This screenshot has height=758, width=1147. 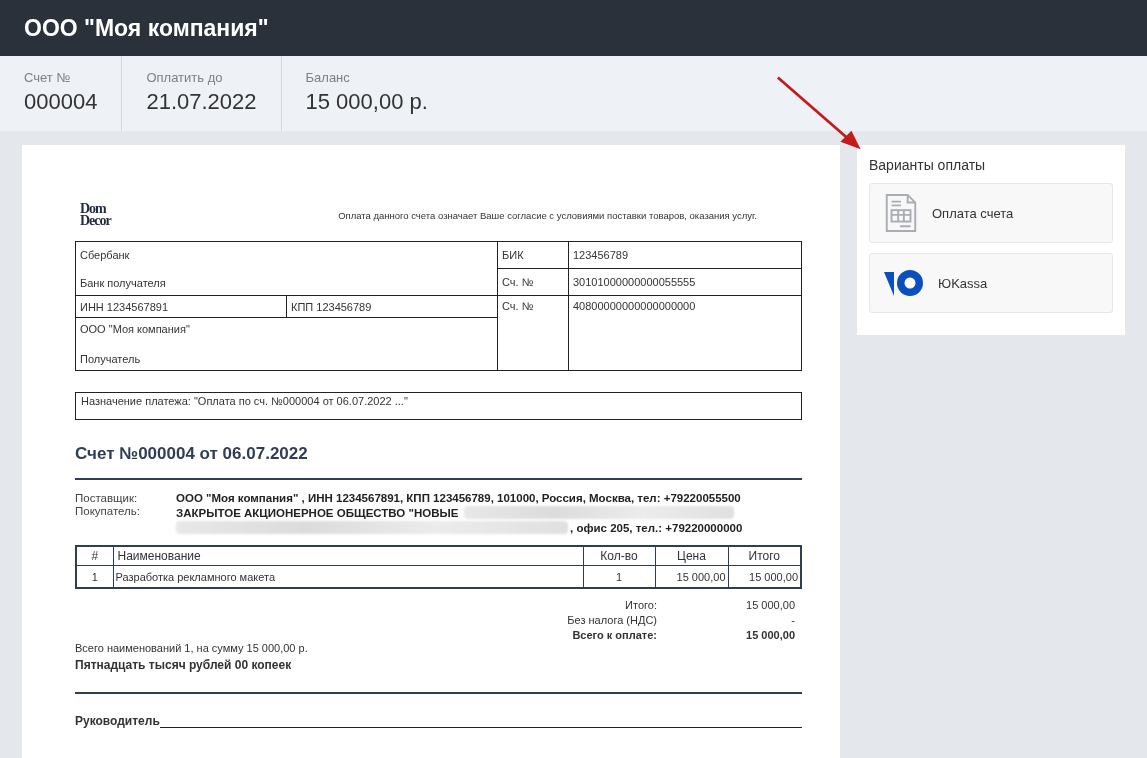 I want to click on bank-caption: Банк получателя, so click(x=123, y=282).